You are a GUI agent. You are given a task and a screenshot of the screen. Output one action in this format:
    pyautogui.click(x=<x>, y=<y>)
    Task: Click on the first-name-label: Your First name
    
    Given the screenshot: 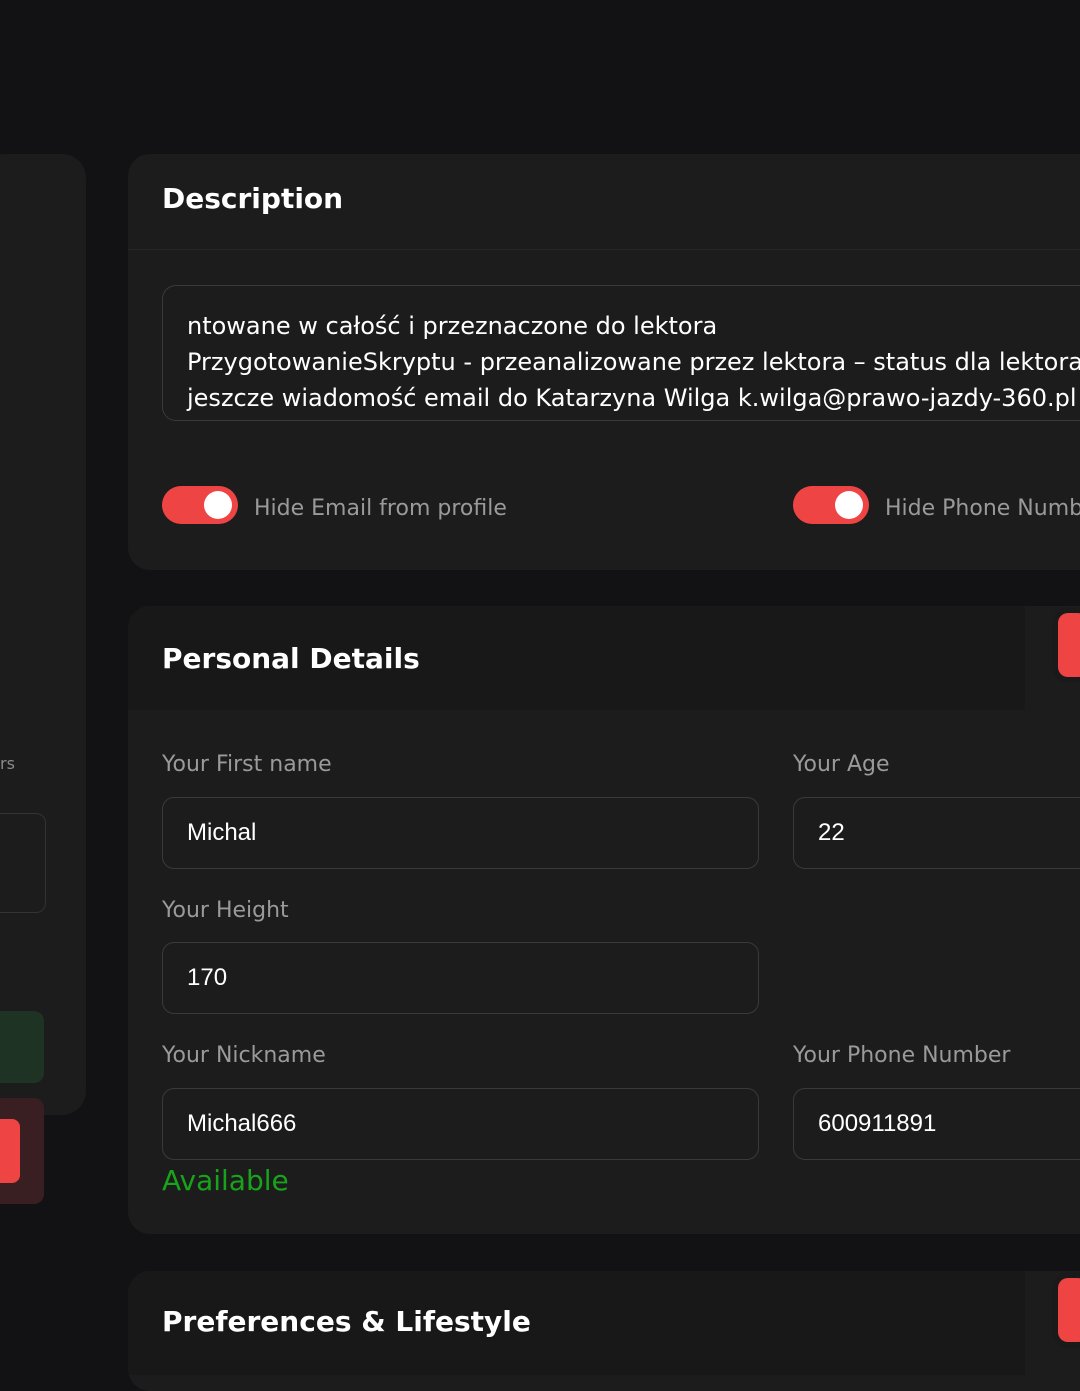 What is the action you would take?
    pyautogui.click(x=247, y=764)
    